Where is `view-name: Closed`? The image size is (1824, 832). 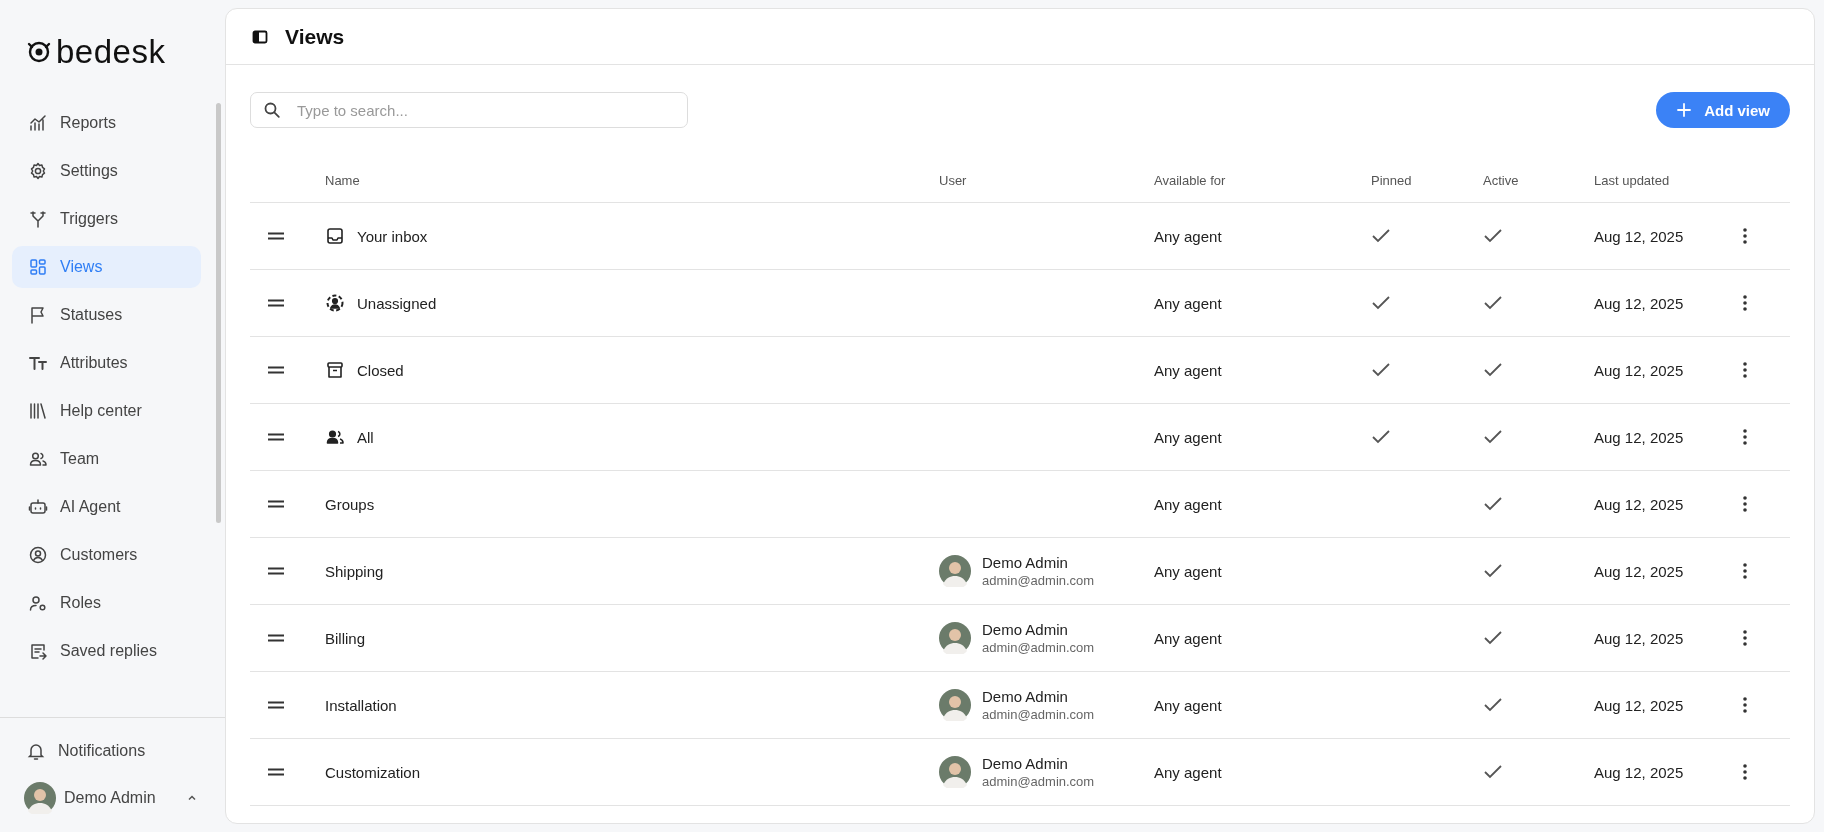
view-name: Closed is located at coordinates (380, 370).